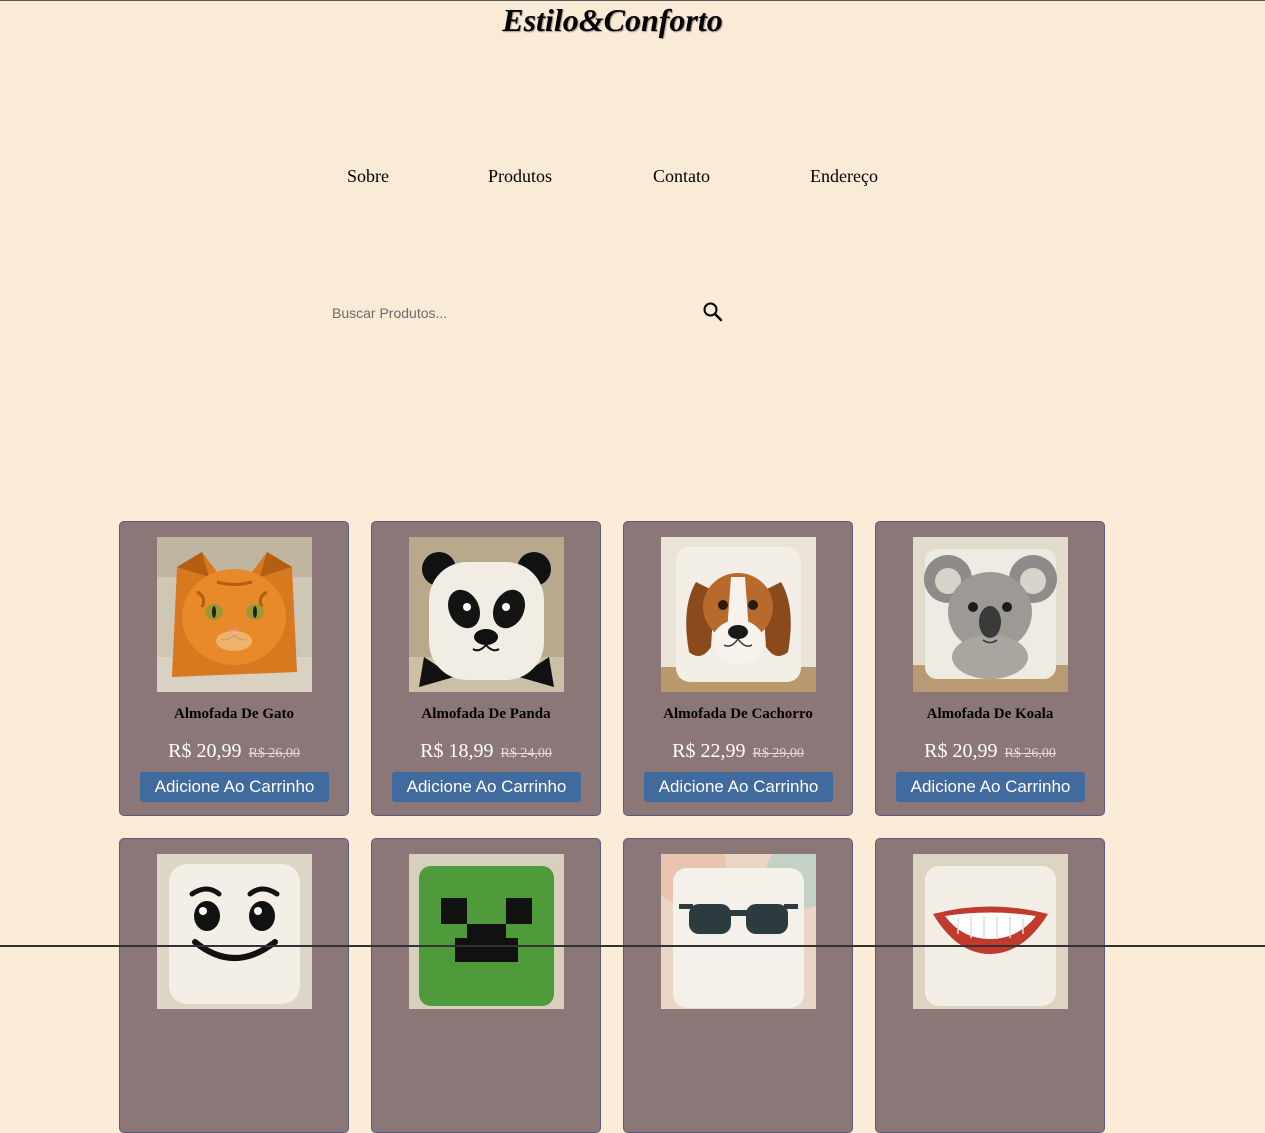  Describe the element at coordinates (457, 751) in the screenshot. I see `current-price: R$ 18,99` at that location.